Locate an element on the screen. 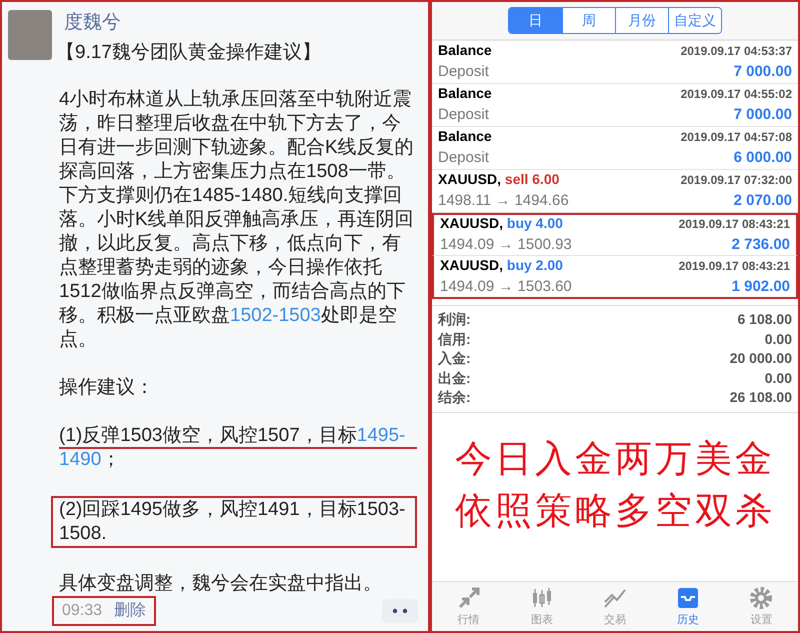 Image resolution: width=800 pixels, height=633 pixels. more-button is located at coordinates (400, 611).